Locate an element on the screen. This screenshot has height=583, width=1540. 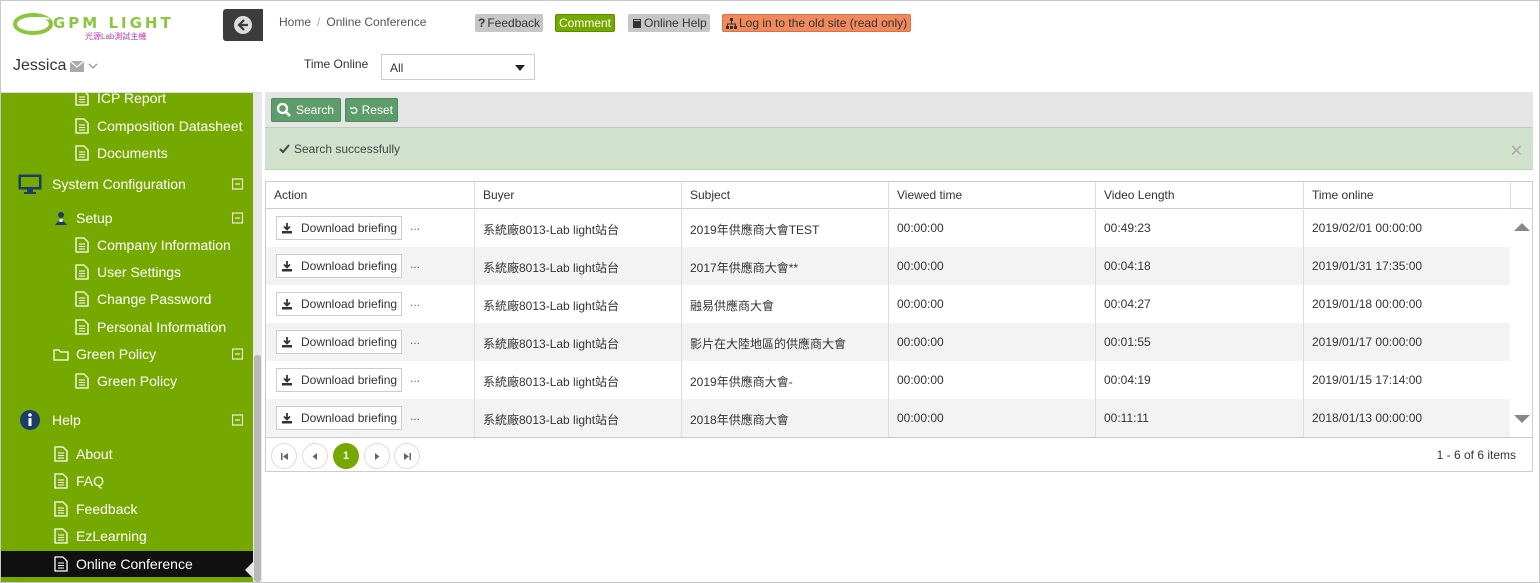
sidebar-item-label: Setup is located at coordinates (94, 218).